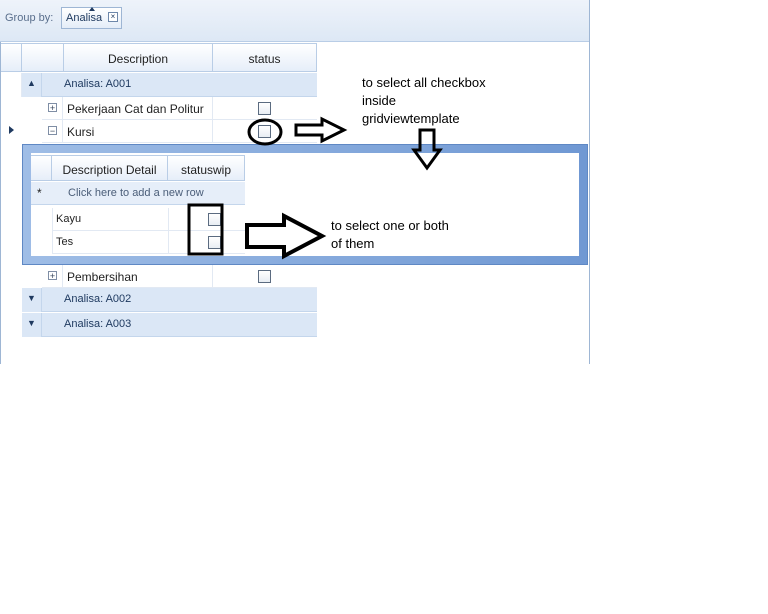 The width and height of the screenshot is (768, 614). What do you see at coordinates (265, 132) in the screenshot?
I see `highlight-circle` at bounding box center [265, 132].